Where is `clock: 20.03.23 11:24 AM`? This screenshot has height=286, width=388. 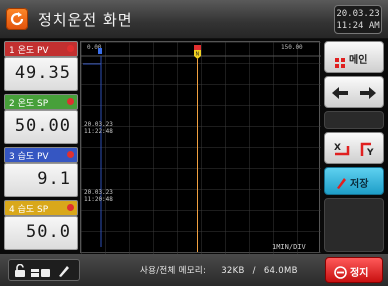 clock: 20.03.23 11:24 AM is located at coordinates (358, 19).